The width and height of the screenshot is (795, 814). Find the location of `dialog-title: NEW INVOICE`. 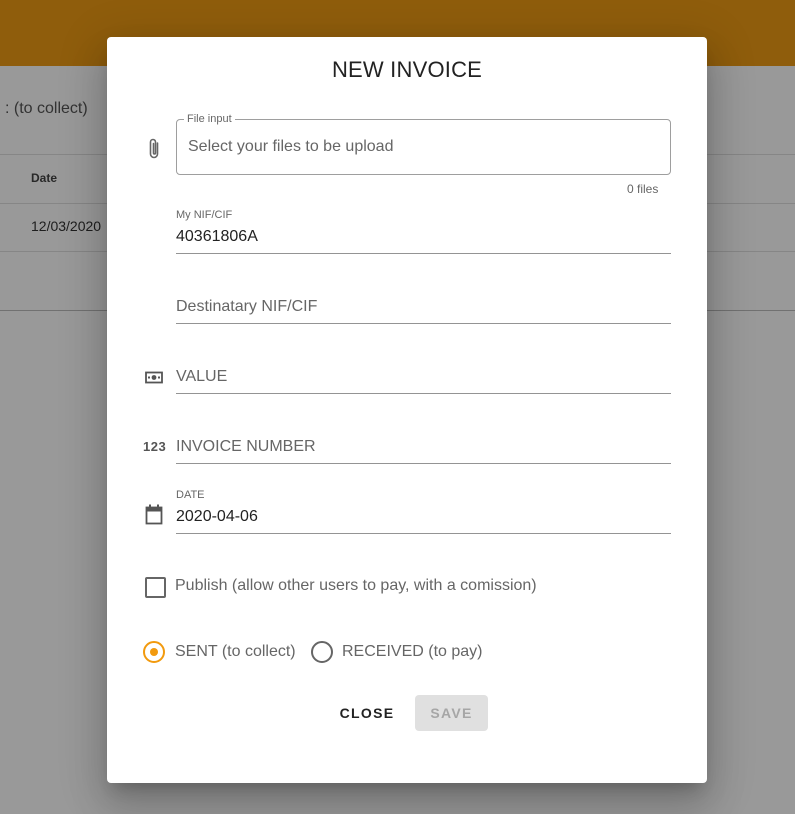

dialog-title: NEW INVOICE is located at coordinates (407, 69).